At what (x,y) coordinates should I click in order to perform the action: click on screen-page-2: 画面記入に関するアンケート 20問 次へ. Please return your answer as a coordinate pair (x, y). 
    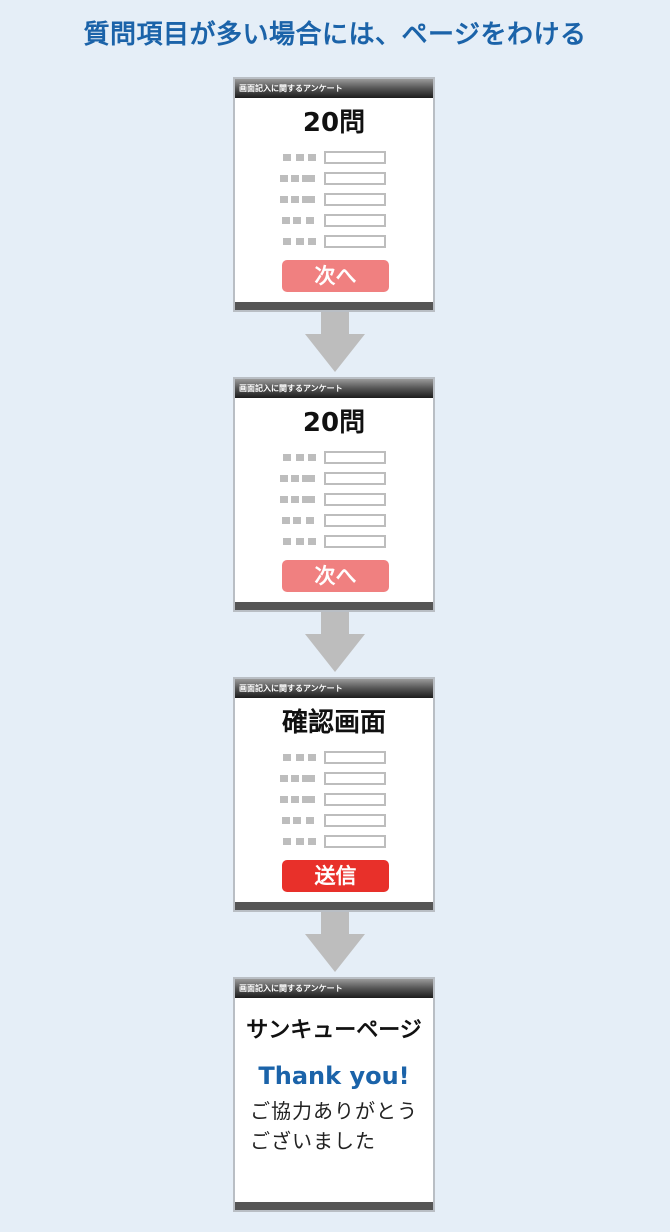
    Looking at the image, I should click on (334, 494).